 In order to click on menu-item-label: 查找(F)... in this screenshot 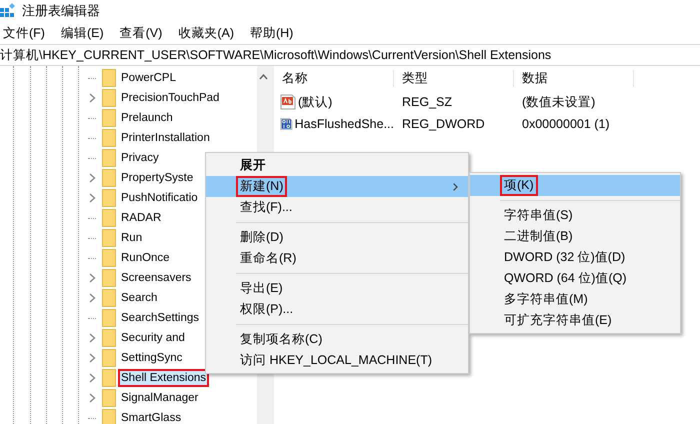, I will do `click(266, 207)`.